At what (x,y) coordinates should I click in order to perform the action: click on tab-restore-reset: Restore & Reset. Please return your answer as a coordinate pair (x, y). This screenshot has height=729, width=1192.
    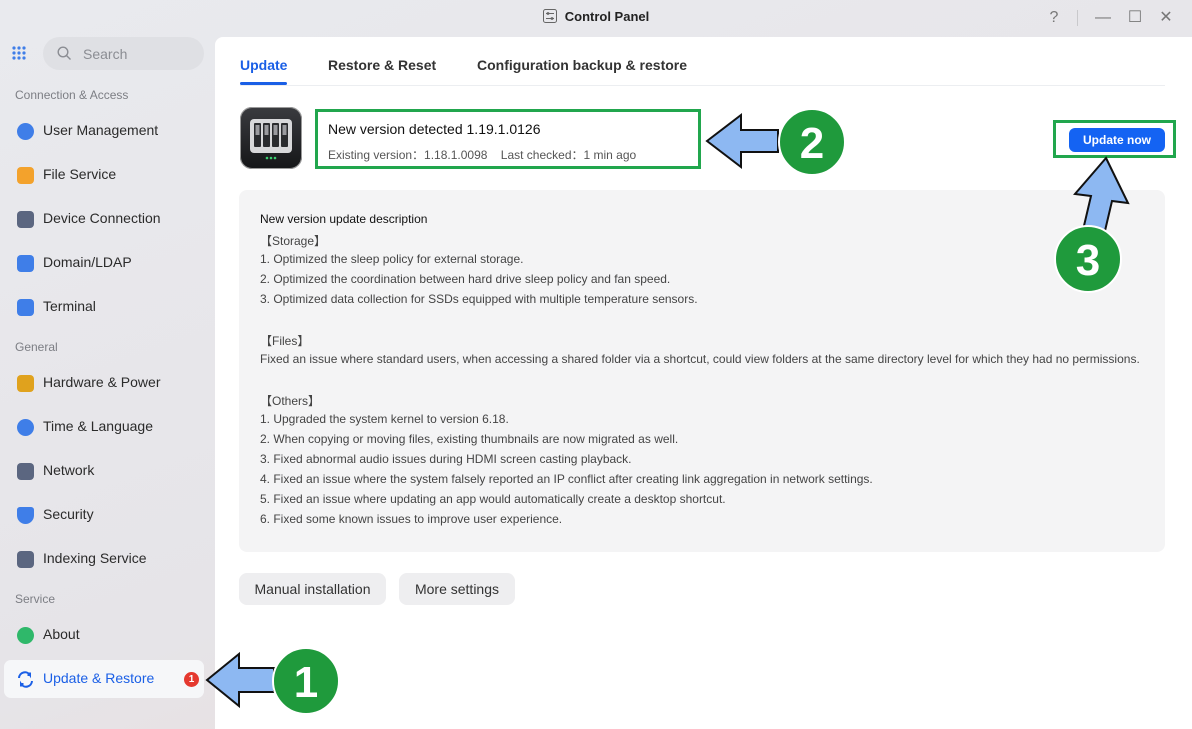
    Looking at the image, I should click on (382, 65).